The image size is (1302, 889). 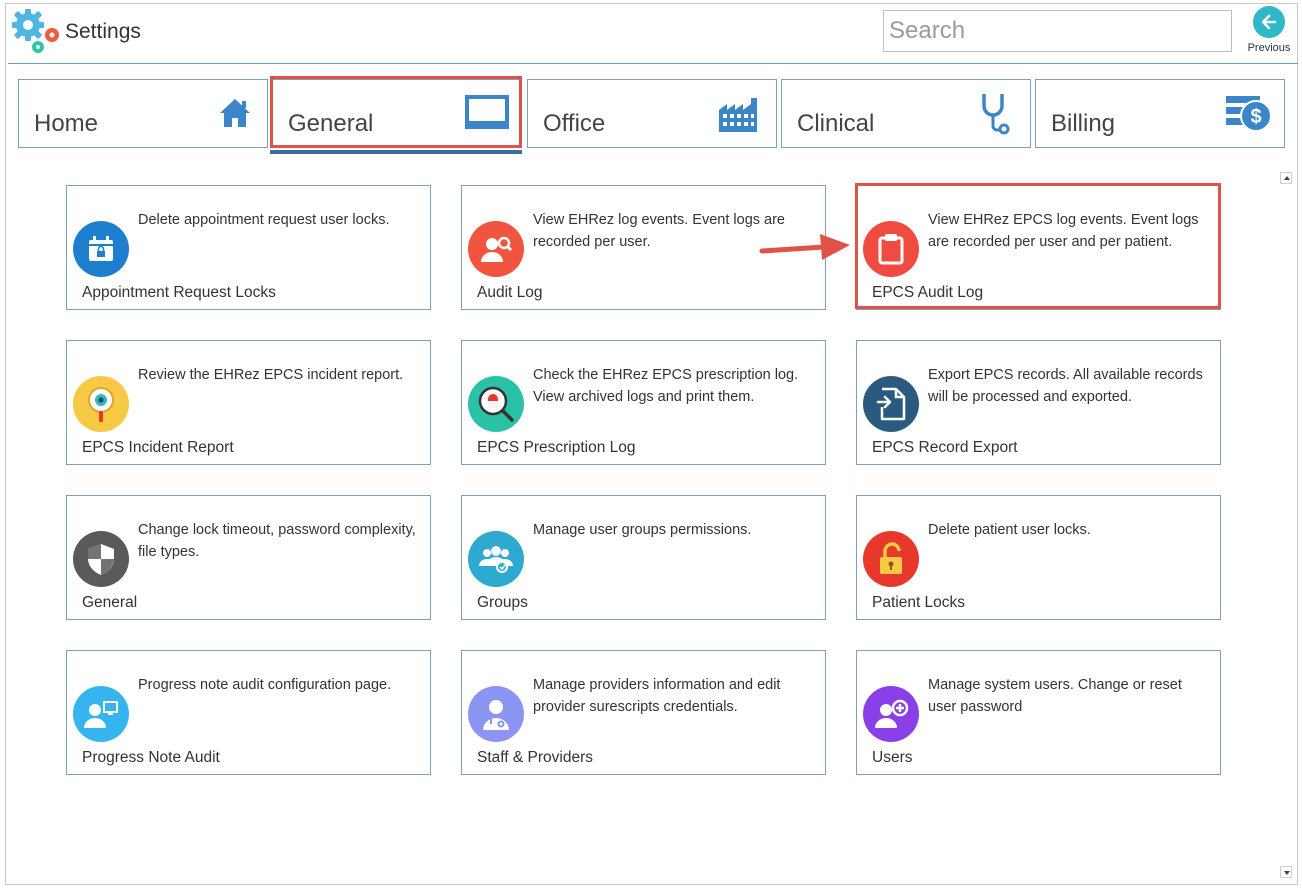 What do you see at coordinates (891, 404) in the screenshot?
I see `file-export-icon` at bounding box center [891, 404].